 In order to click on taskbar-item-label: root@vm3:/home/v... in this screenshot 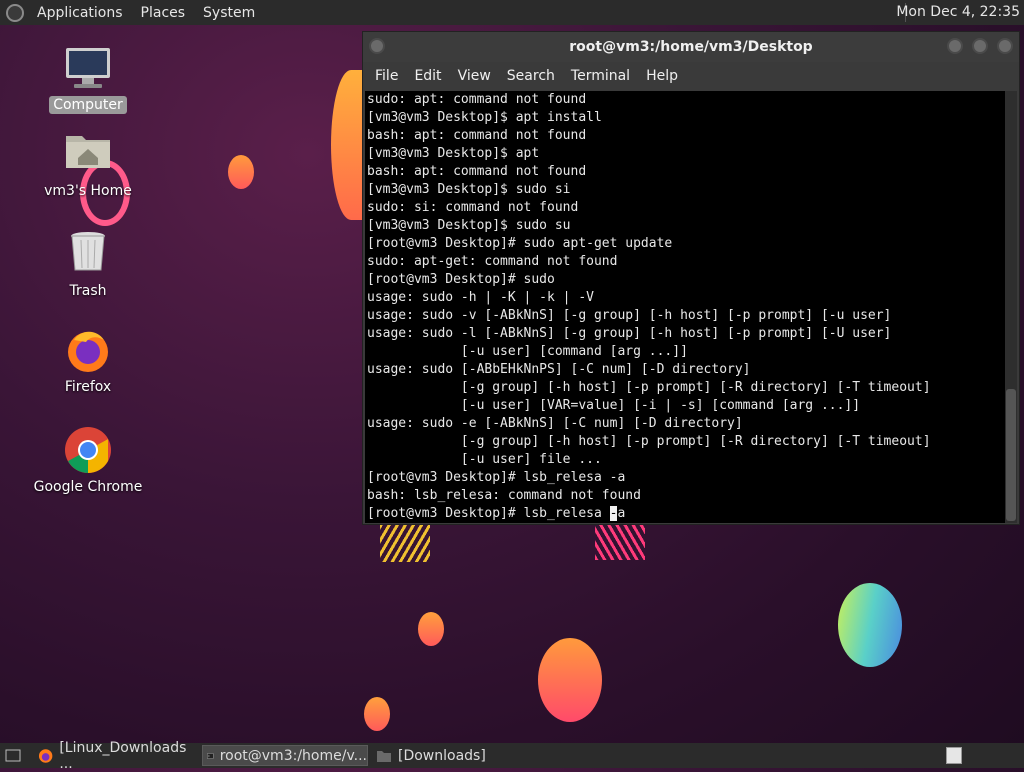, I will do `click(293, 755)`.